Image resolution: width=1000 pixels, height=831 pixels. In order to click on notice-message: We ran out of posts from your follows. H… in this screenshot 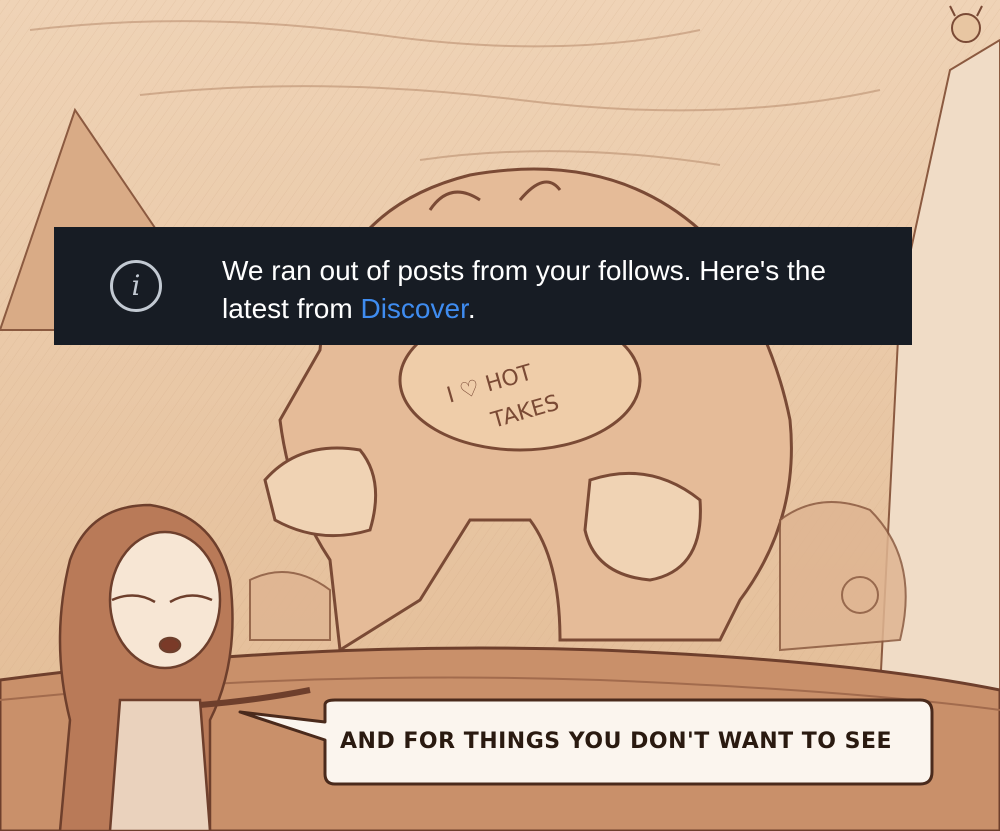, I will do `click(559, 290)`.